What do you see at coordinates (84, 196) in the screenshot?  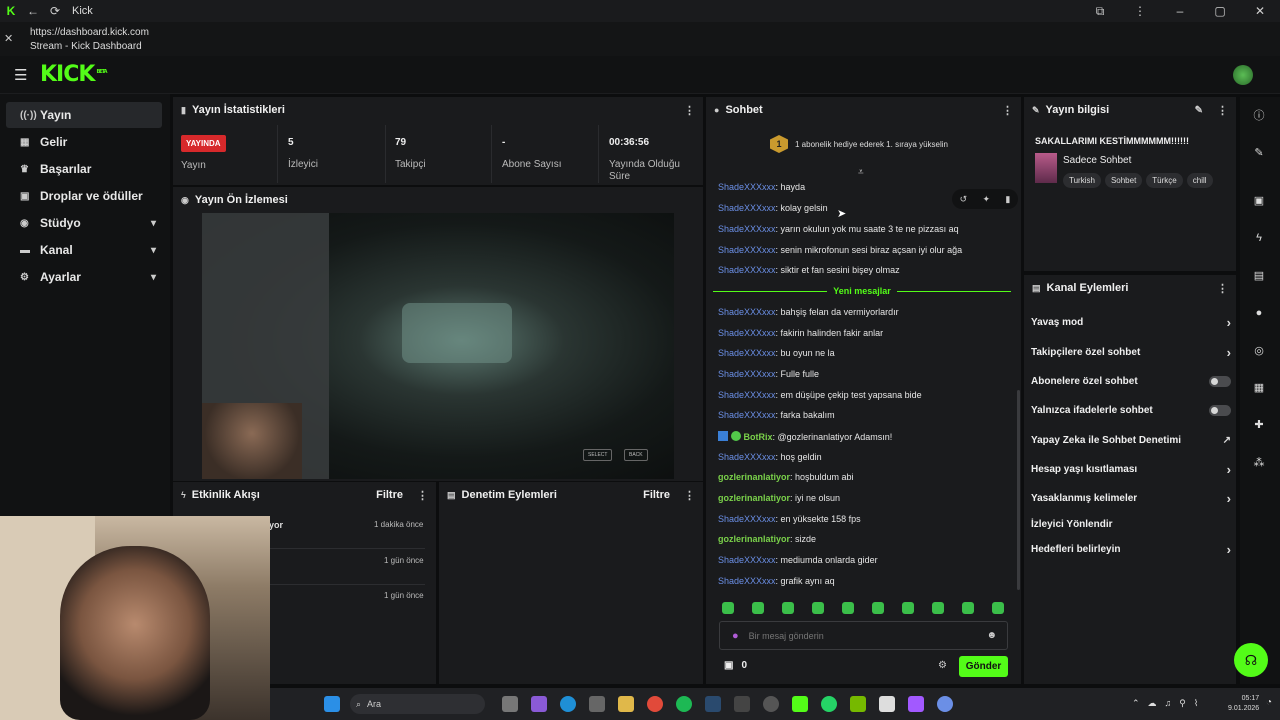 I see `sidebar-item-droplar: ▣ Droplar ve ödüller` at bounding box center [84, 196].